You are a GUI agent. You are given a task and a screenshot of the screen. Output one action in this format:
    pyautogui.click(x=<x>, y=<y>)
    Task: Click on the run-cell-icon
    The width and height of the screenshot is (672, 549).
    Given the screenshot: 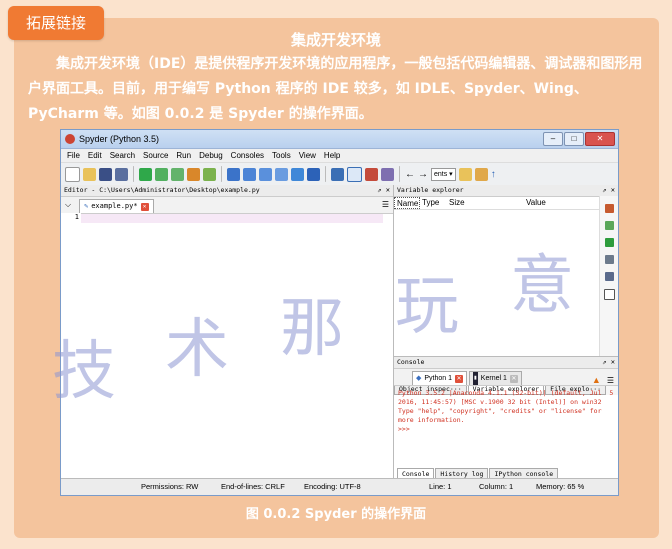 What is the action you would take?
    pyautogui.click(x=161, y=174)
    